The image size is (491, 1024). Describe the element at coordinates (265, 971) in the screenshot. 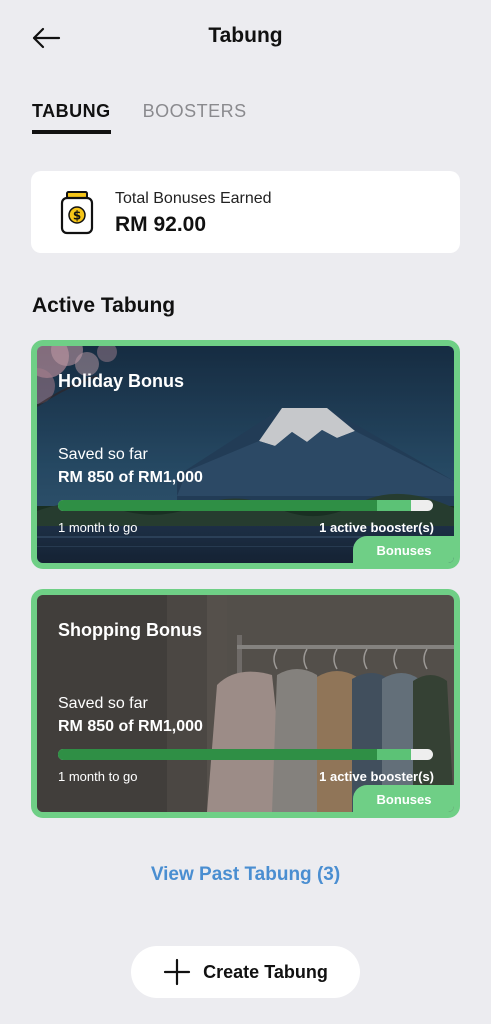

I see `create-tabung-label: Create Tabung` at that location.